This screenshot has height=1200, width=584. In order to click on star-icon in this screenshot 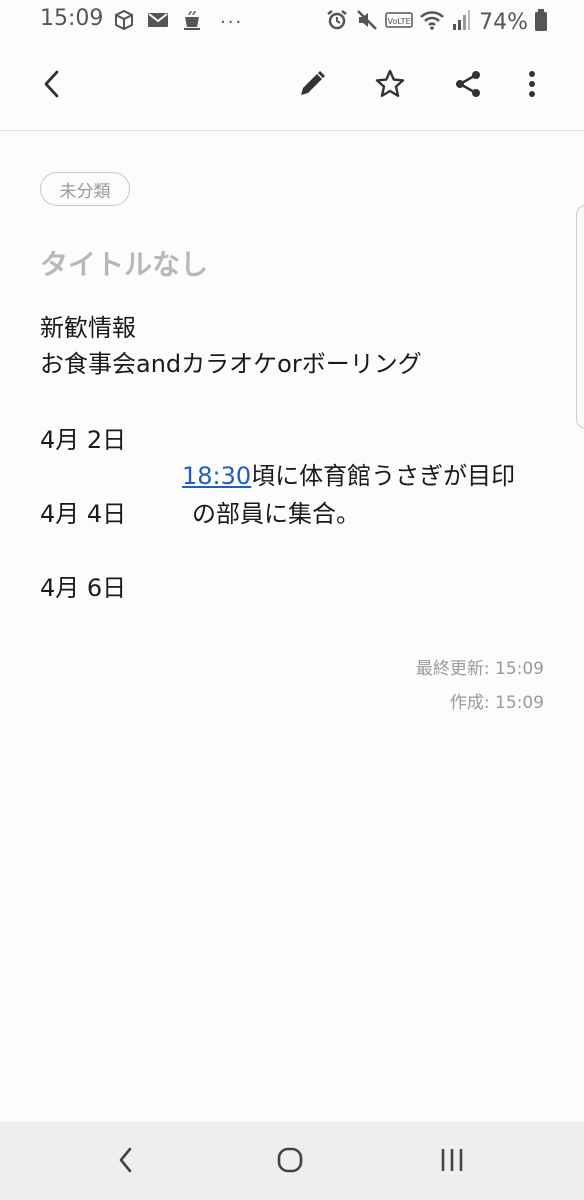, I will do `click(390, 86)`.